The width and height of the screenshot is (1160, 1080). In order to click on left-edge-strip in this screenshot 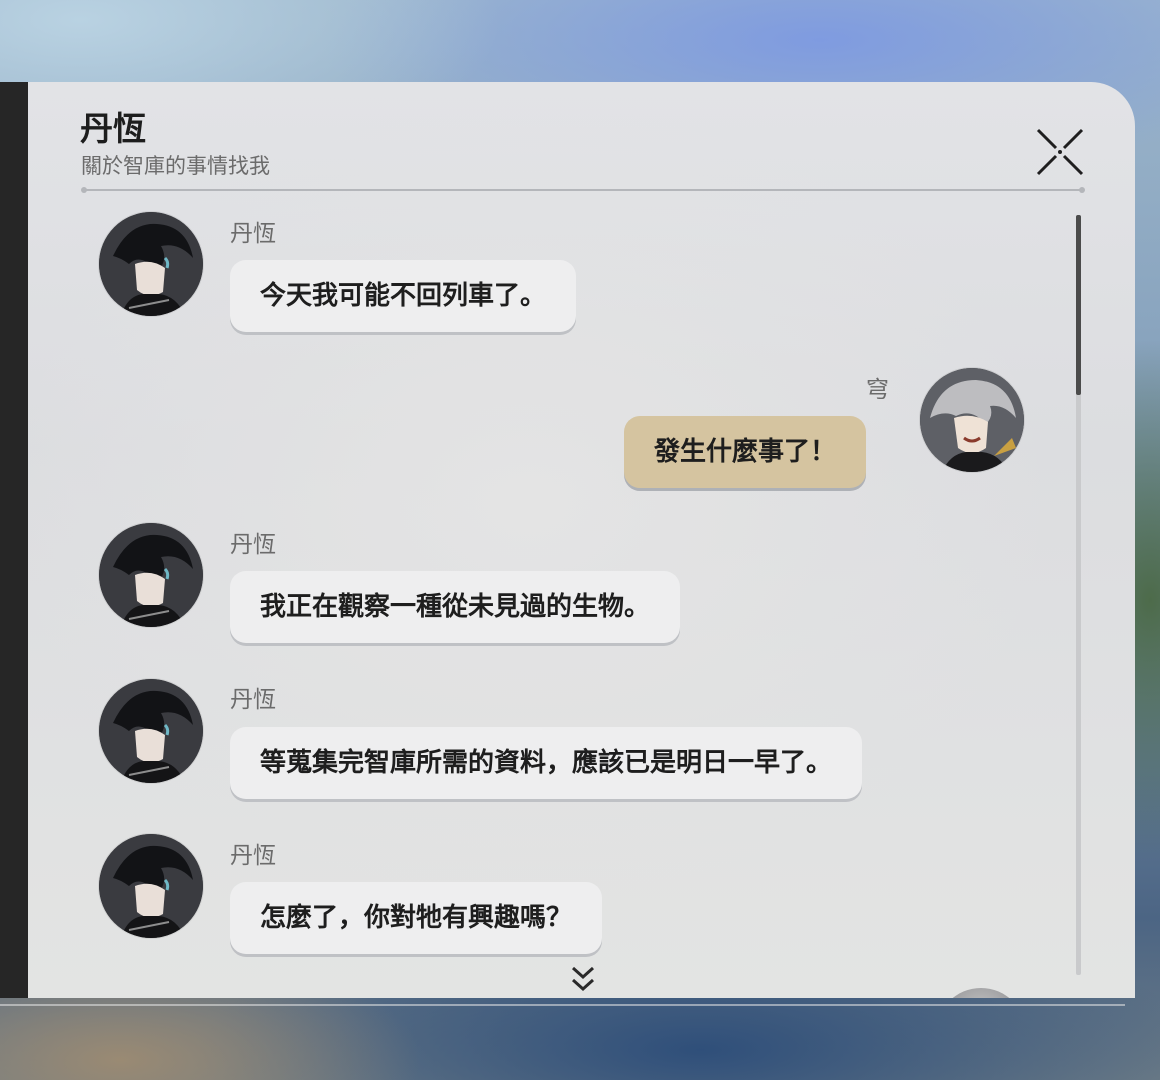, I will do `click(15, 540)`.